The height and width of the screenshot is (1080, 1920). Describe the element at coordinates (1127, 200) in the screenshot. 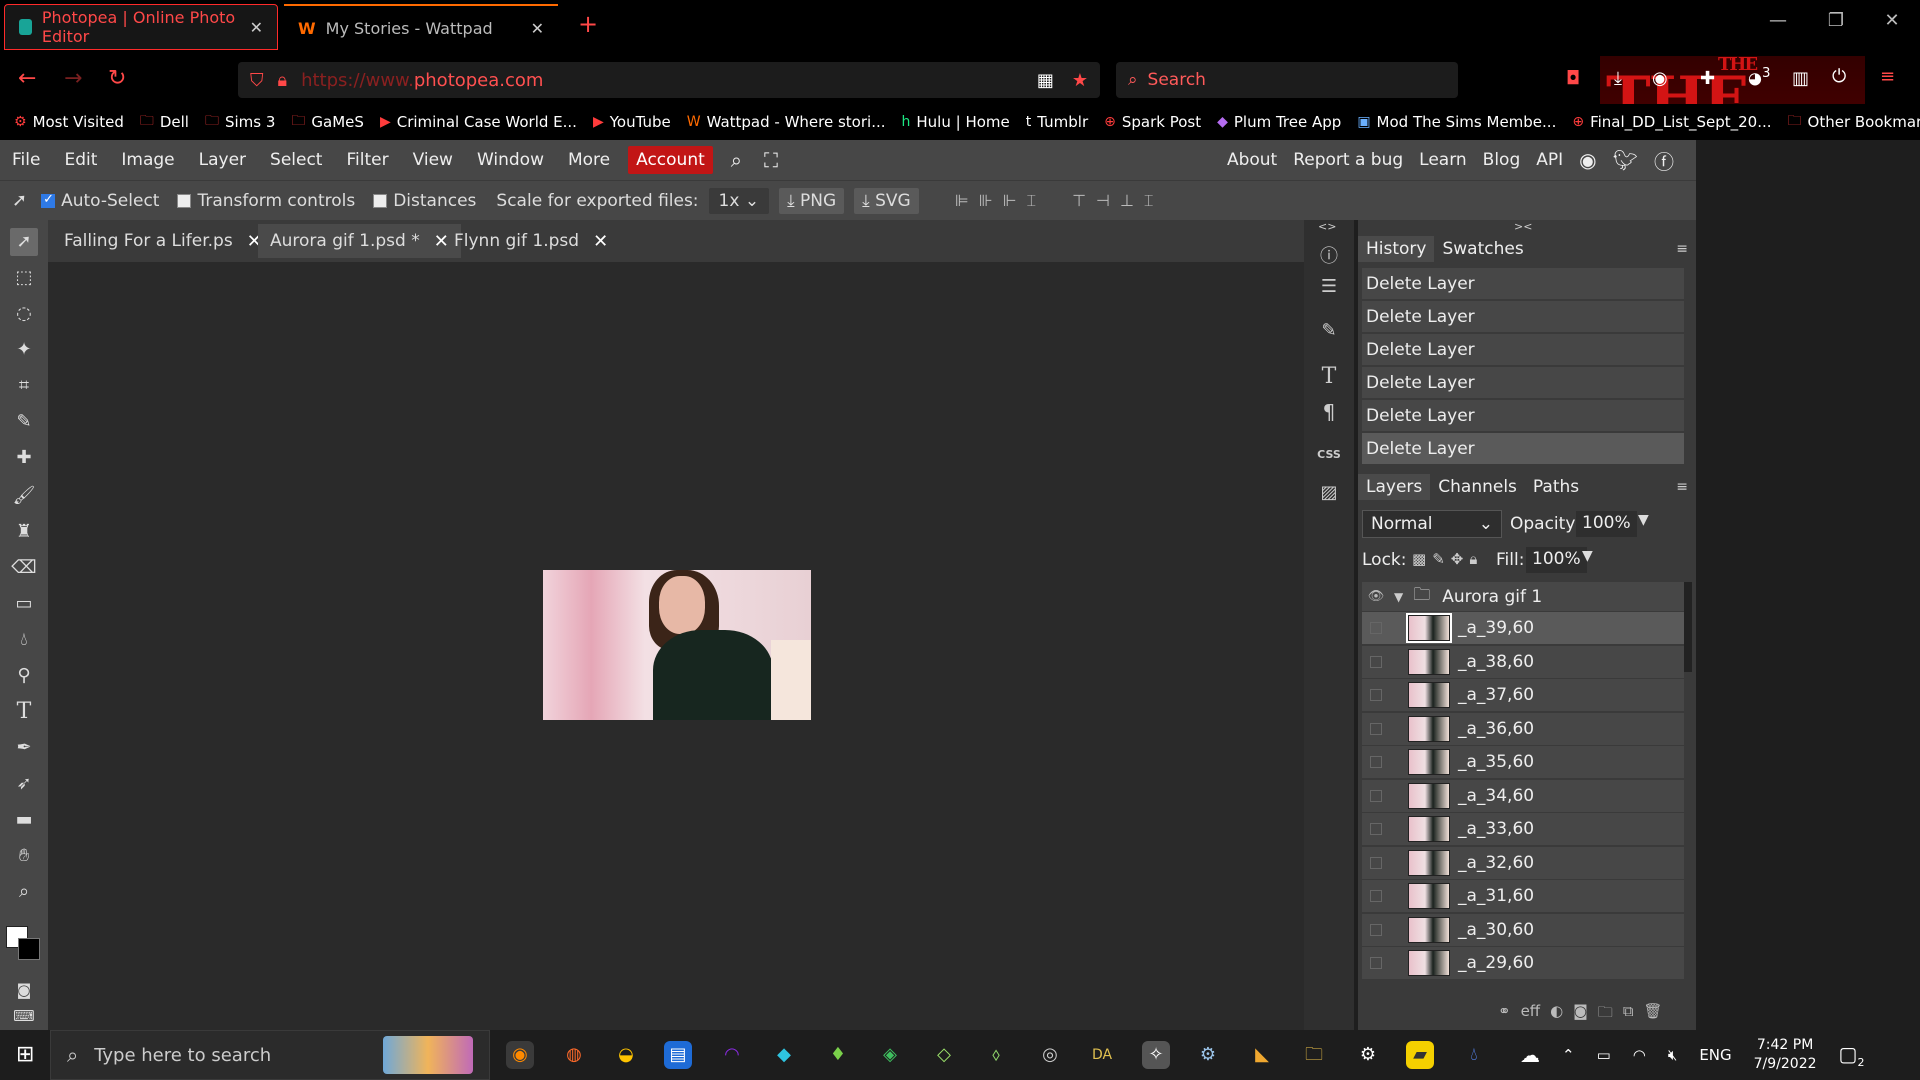

I see `align-bottom-icon: ⊥` at that location.